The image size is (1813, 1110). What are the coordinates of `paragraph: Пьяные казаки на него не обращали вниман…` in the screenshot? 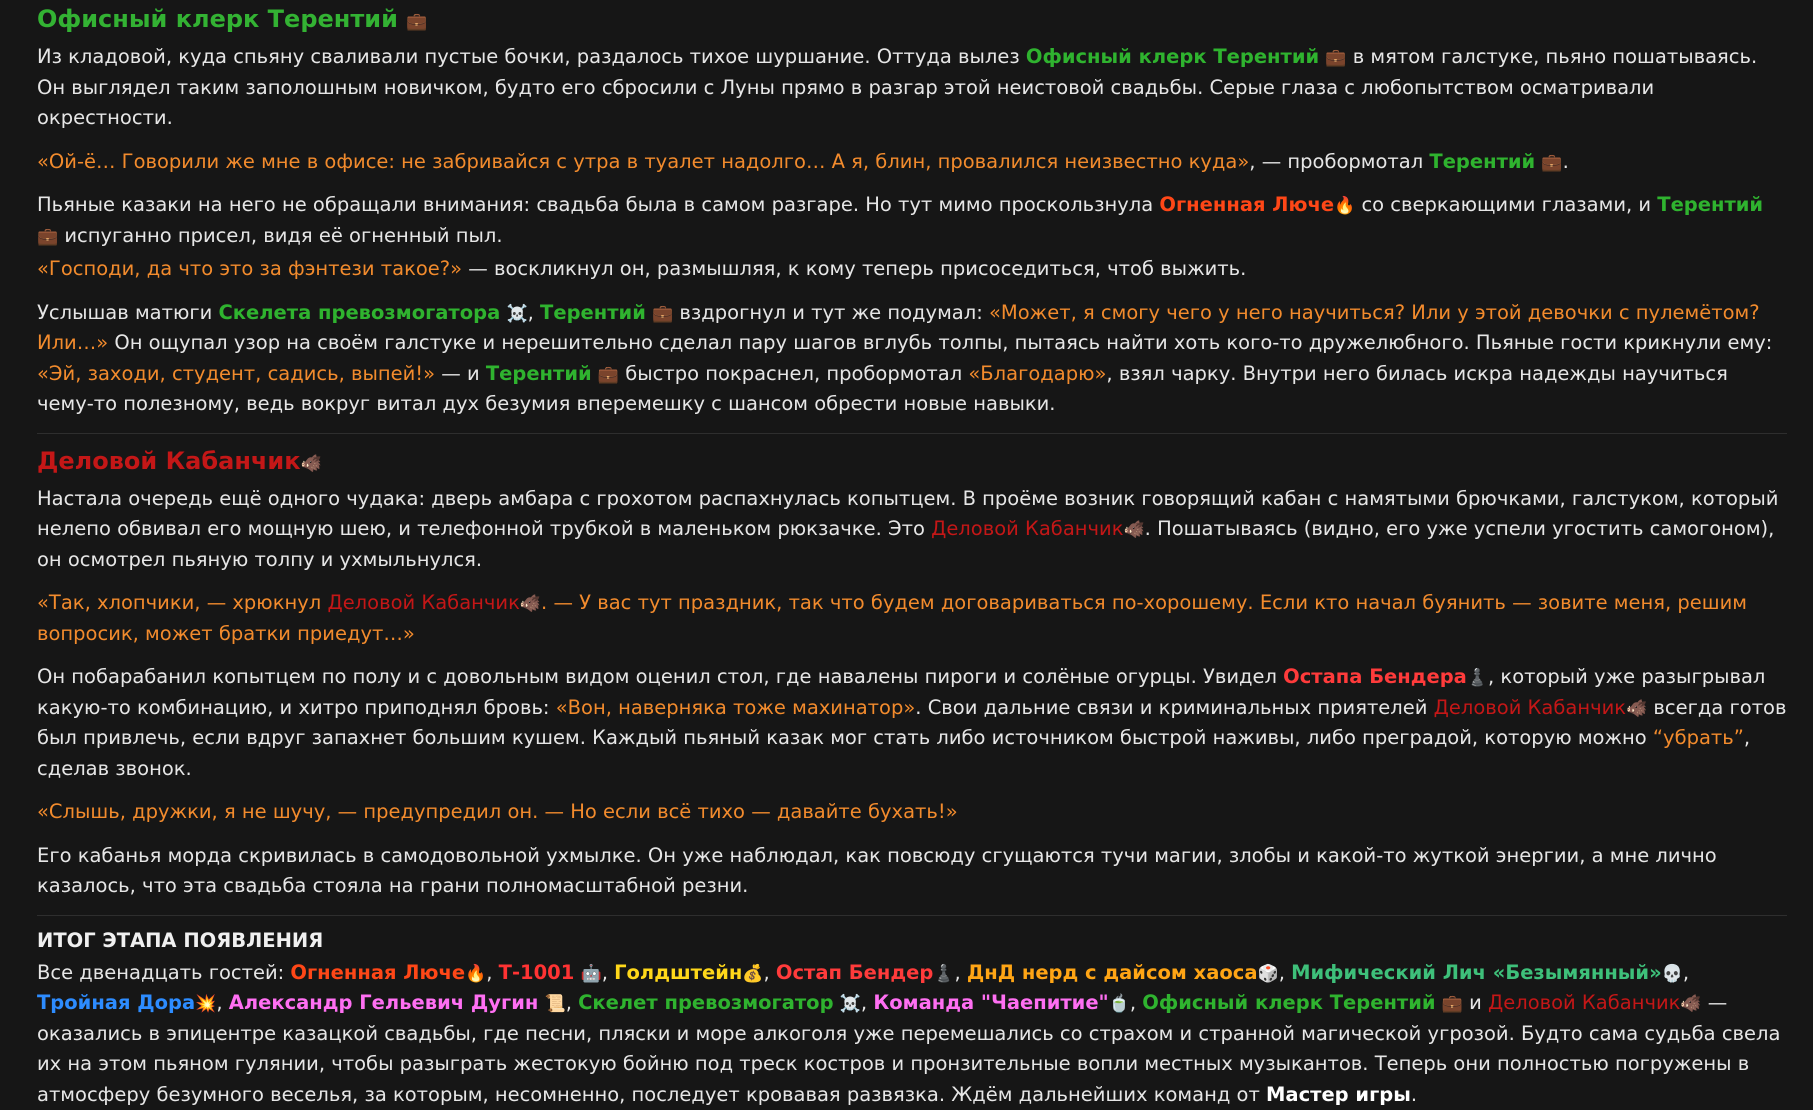 It's located at (912, 220).